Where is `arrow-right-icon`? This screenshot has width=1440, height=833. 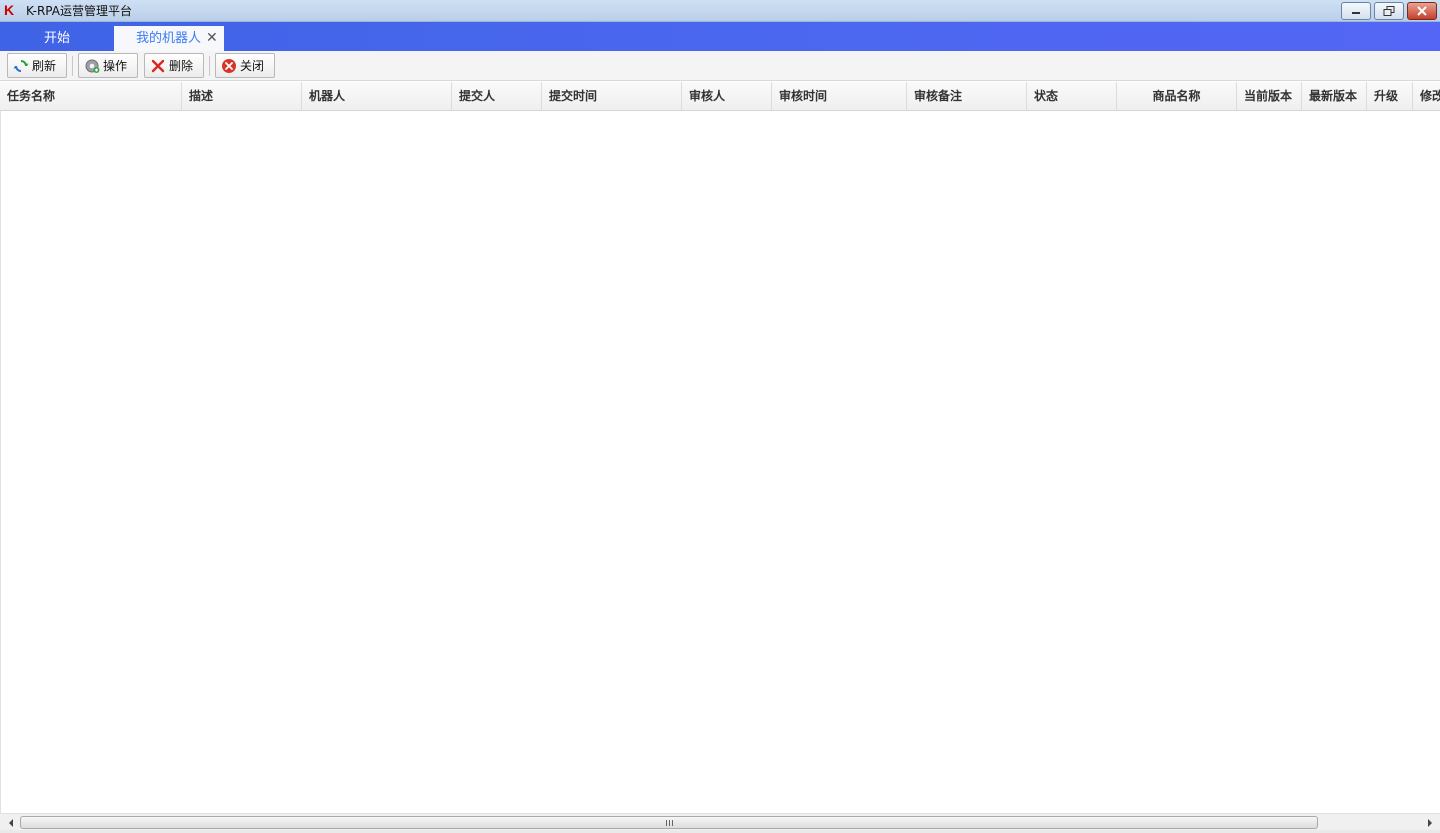
arrow-right-icon is located at coordinates (1429, 822).